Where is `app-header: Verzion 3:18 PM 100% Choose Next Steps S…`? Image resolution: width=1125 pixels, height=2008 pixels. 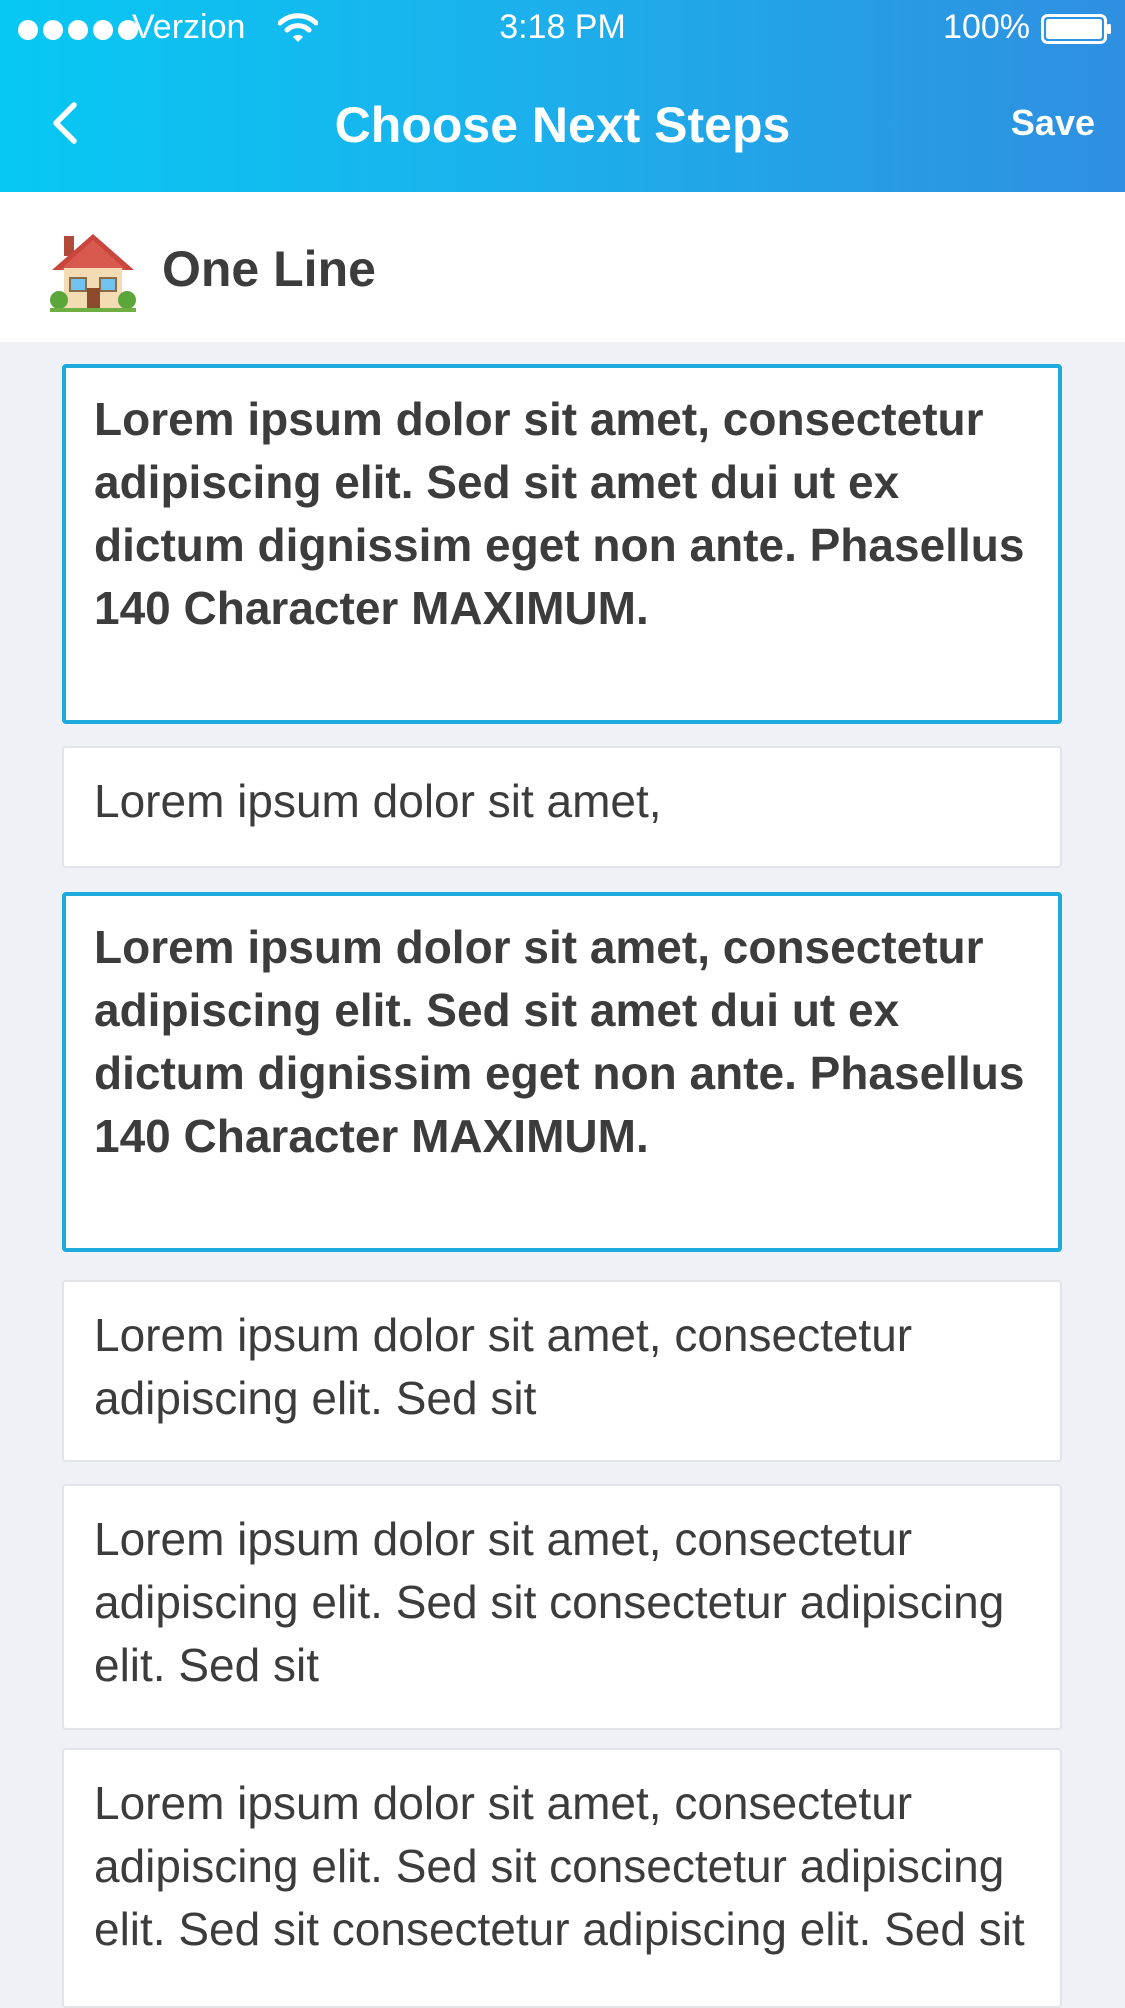
app-header: Verzion 3:18 PM 100% Choose Next Steps S… is located at coordinates (562, 96).